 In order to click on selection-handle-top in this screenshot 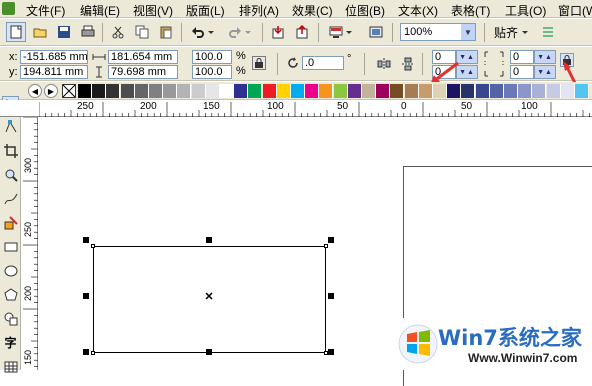, I will do `click(209, 240)`.